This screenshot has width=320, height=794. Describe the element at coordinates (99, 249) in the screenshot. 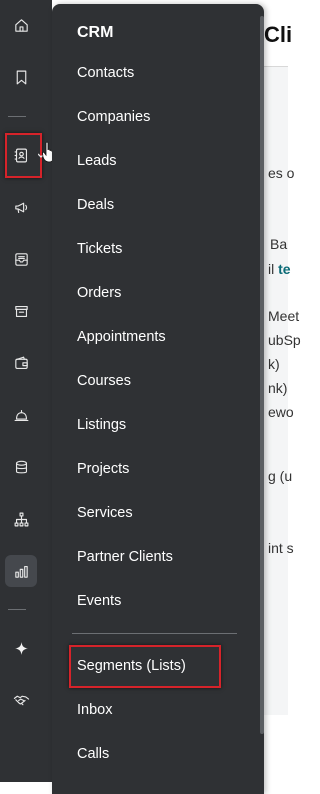

I see `menu-item-tickets: Tickets` at that location.